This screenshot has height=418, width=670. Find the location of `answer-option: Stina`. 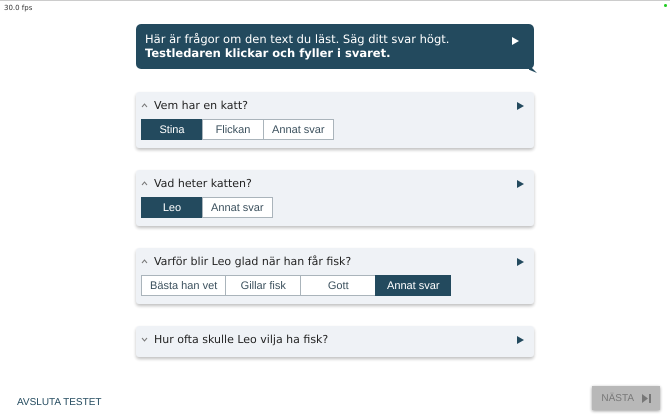

answer-option: Stina is located at coordinates (172, 129).